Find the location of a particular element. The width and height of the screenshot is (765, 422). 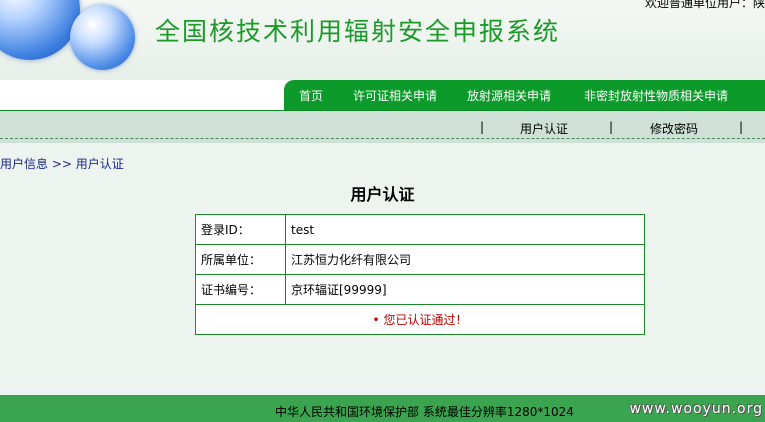

welcome-text: 欢迎普通单位用户：陕 is located at coordinates (704, 5).